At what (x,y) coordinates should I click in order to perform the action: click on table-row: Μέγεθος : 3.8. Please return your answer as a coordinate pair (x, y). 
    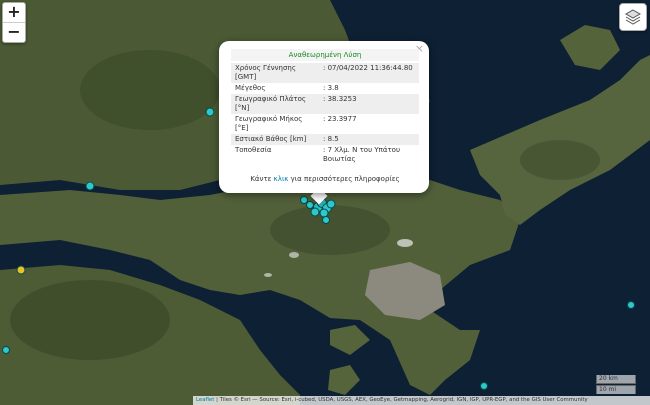
    Looking at the image, I should click on (325, 88).